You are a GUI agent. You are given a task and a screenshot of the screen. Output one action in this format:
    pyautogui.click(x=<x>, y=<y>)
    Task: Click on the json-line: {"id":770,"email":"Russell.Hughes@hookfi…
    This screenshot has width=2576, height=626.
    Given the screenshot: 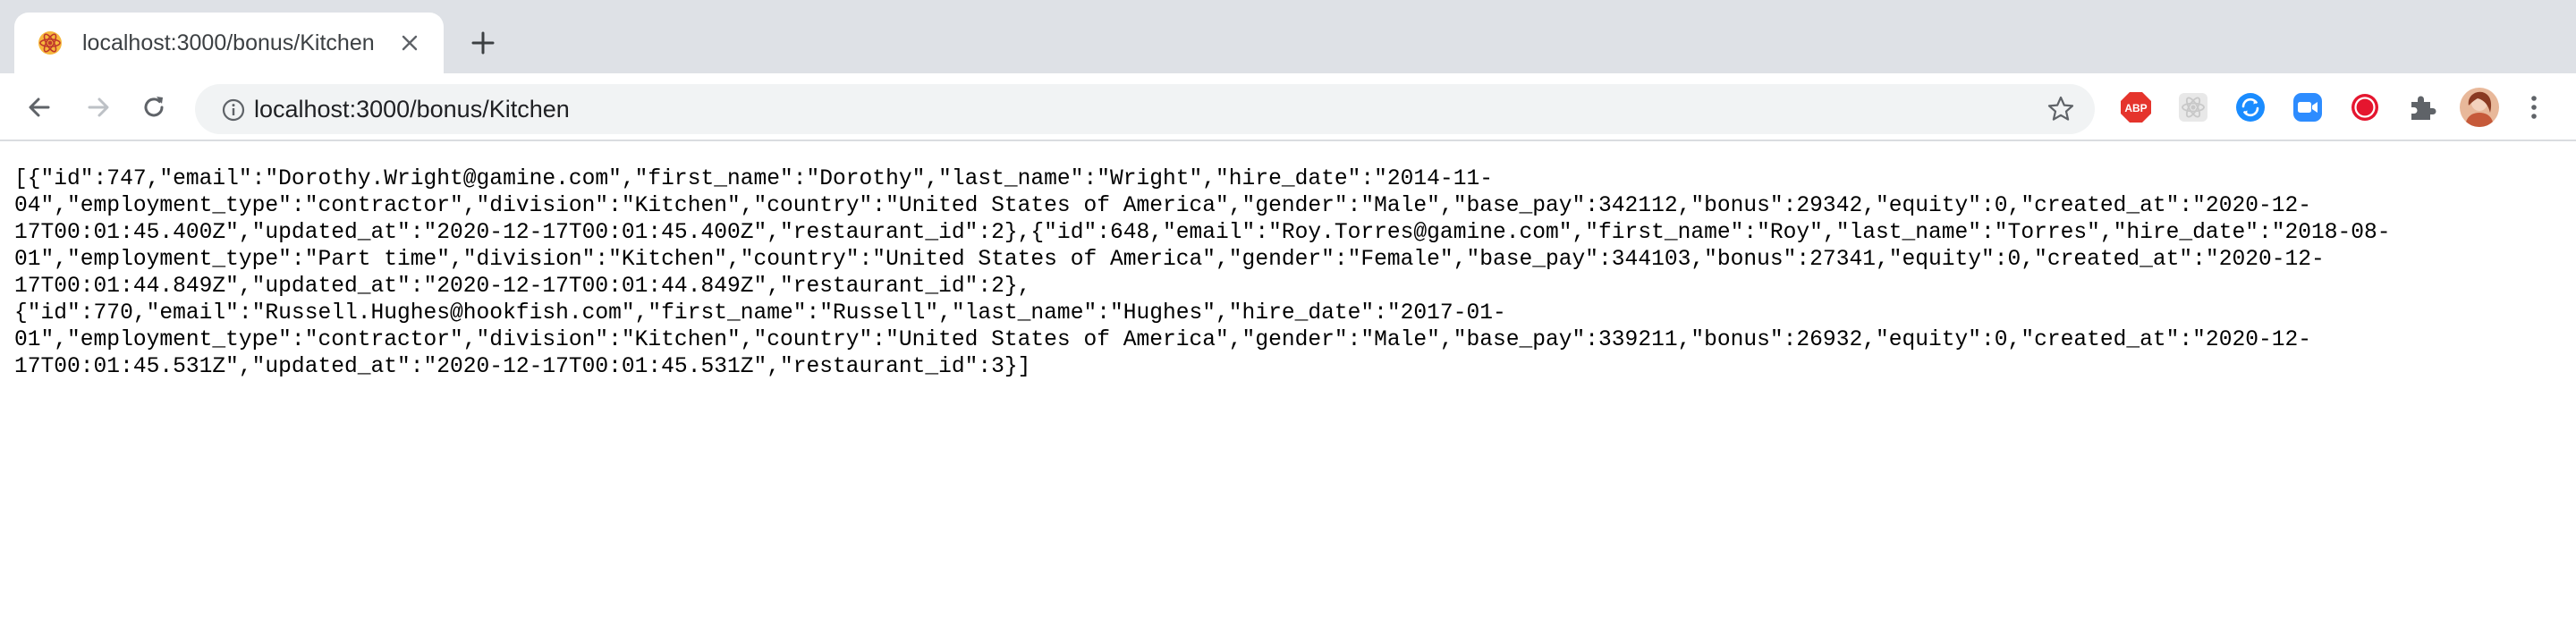 What is the action you would take?
    pyautogui.click(x=760, y=313)
    